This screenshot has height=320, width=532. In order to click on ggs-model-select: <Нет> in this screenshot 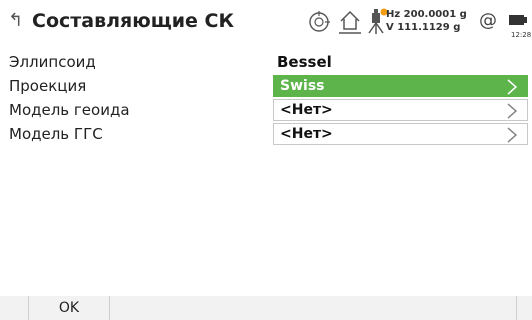, I will do `click(400, 134)`.